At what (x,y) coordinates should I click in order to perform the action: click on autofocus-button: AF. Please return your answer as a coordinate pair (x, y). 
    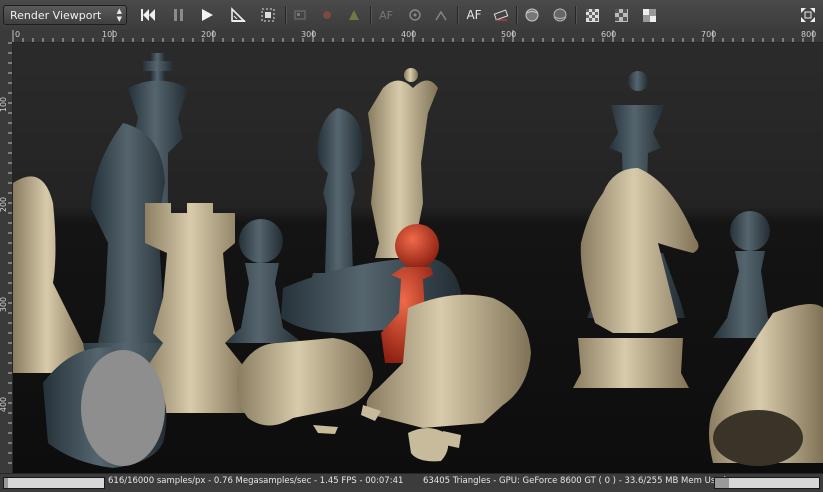
    Looking at the image, I should click on (474, 15).